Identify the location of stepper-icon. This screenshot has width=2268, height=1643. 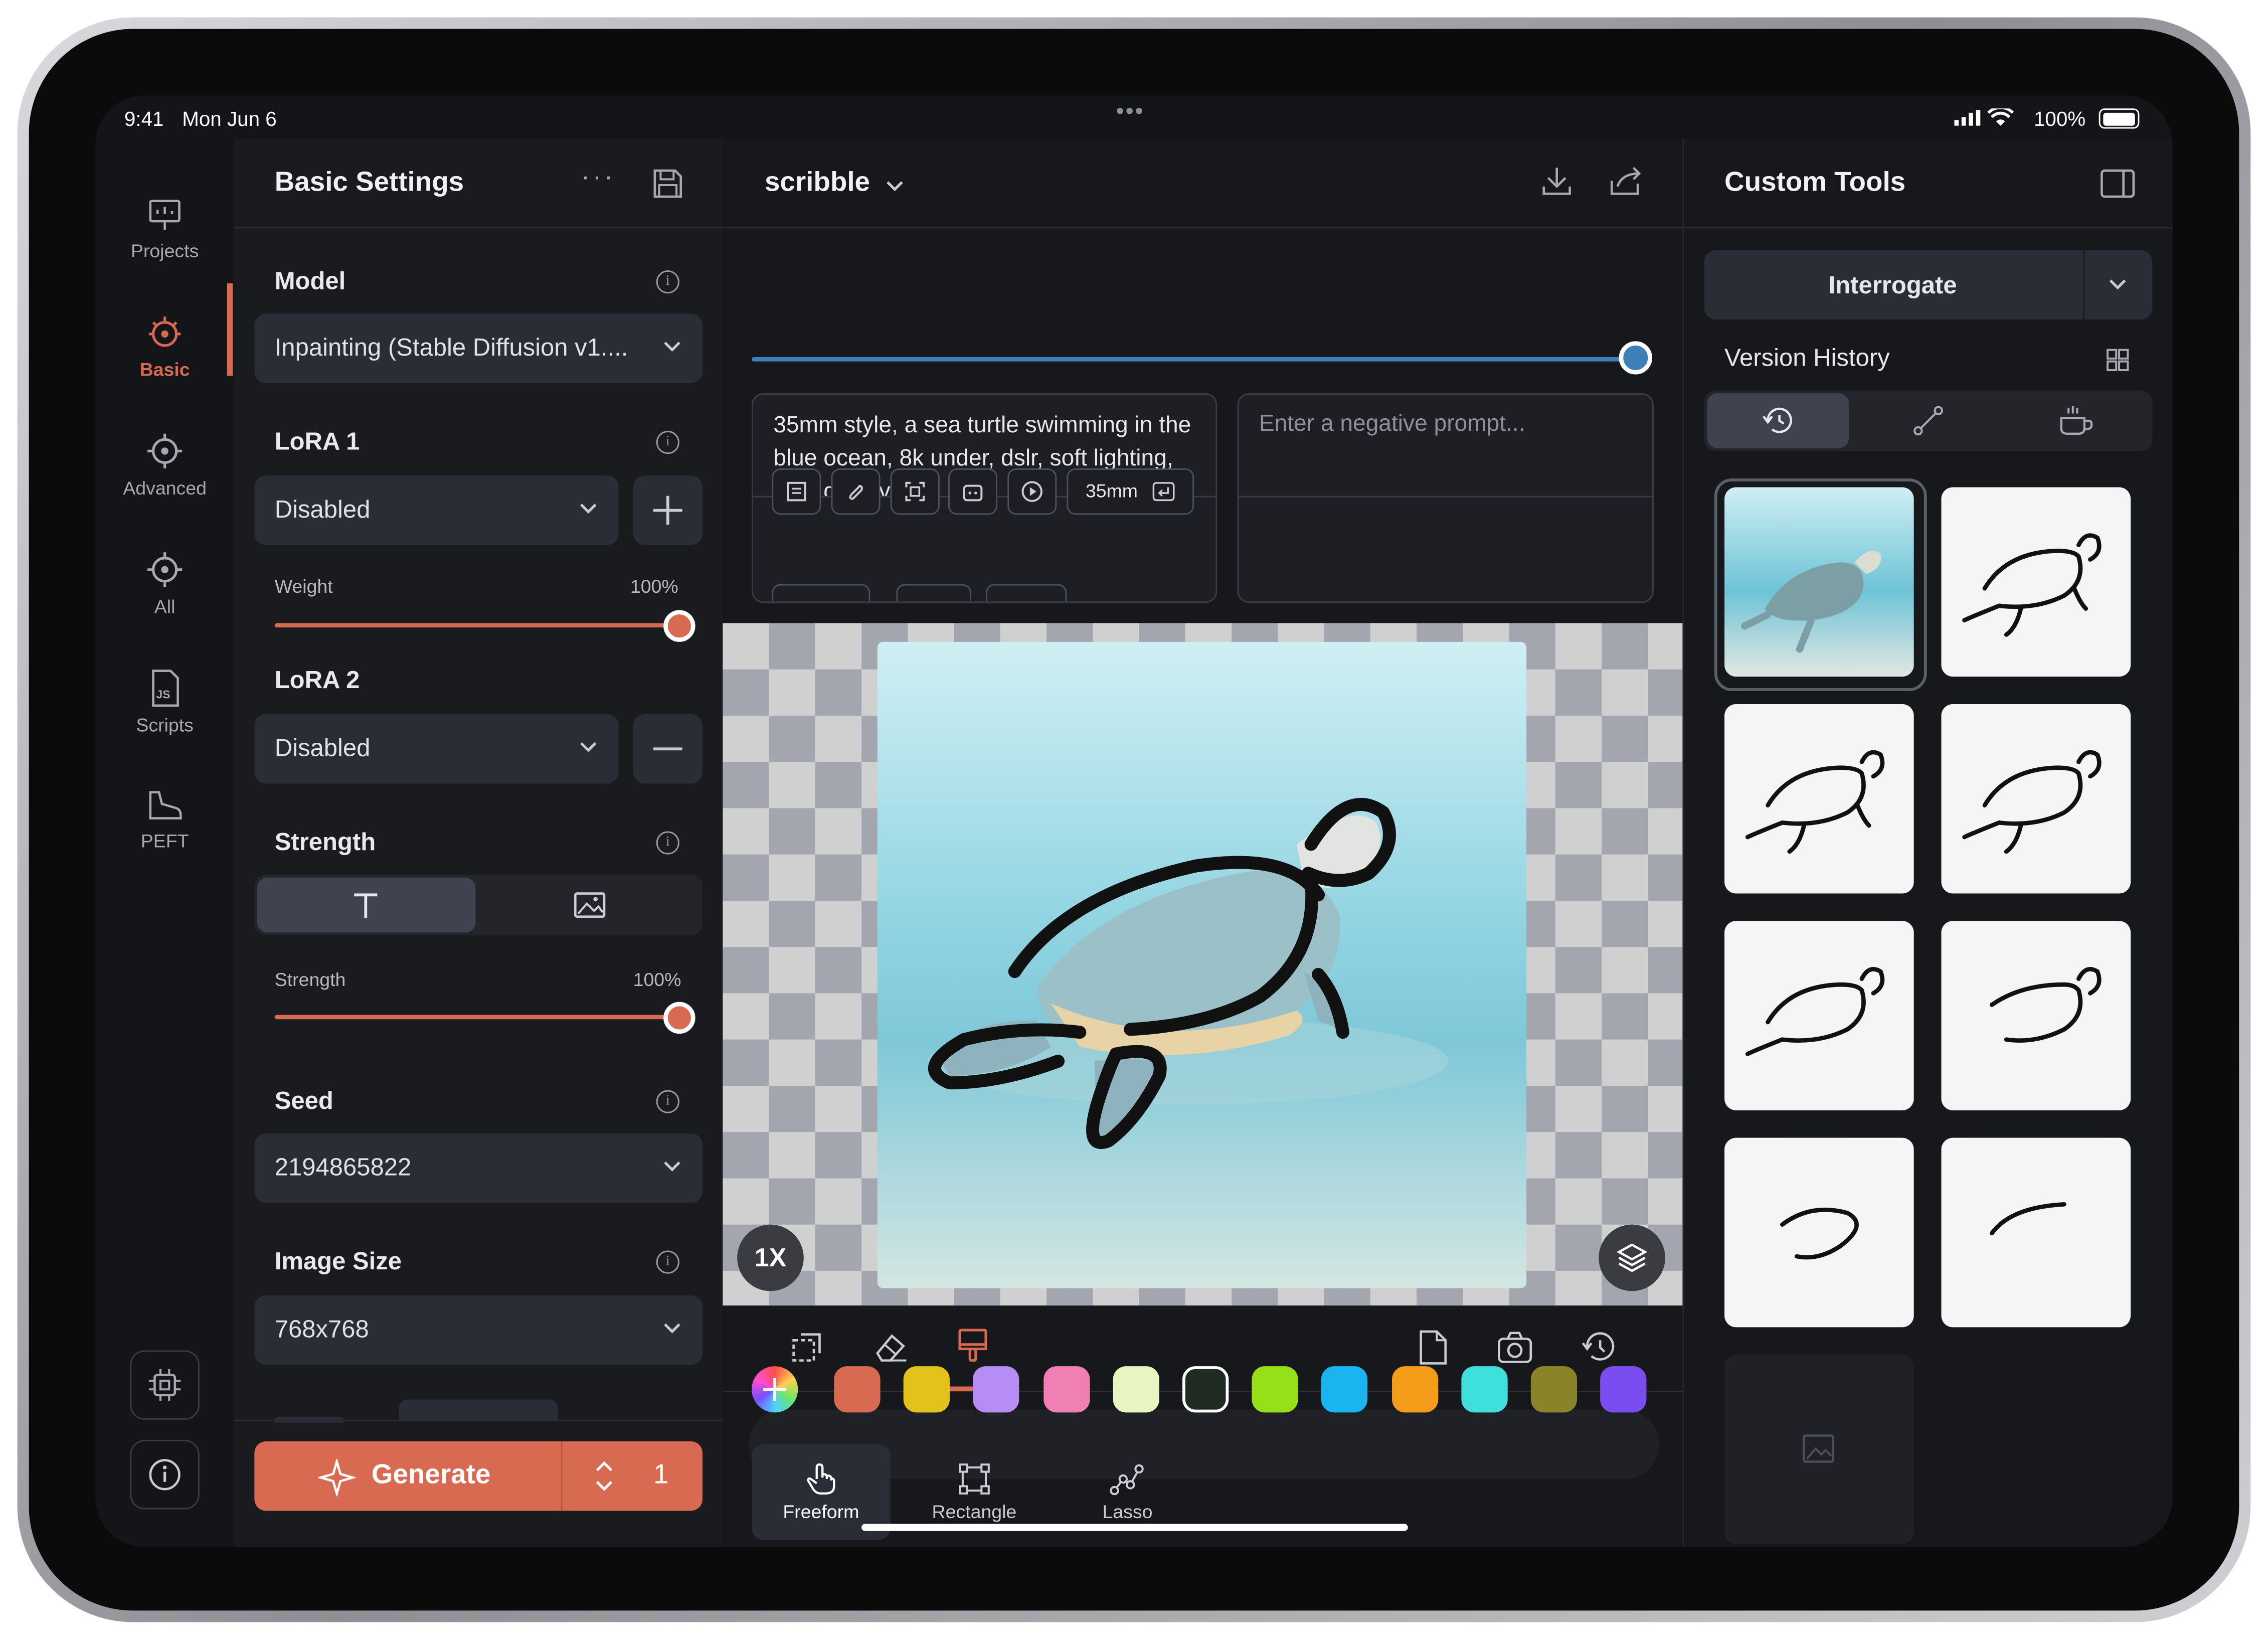
(604, 1476).